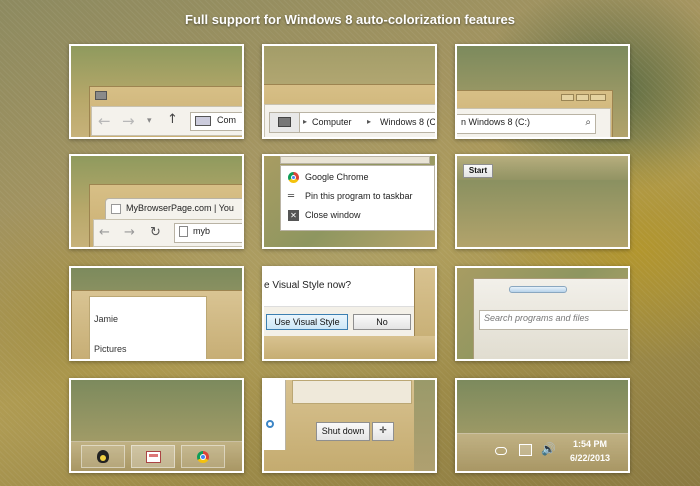 The image size is (700, 486). Describe the element at coordinates (227, 120) in the screenshot. I see `address-text: Com` at that location.